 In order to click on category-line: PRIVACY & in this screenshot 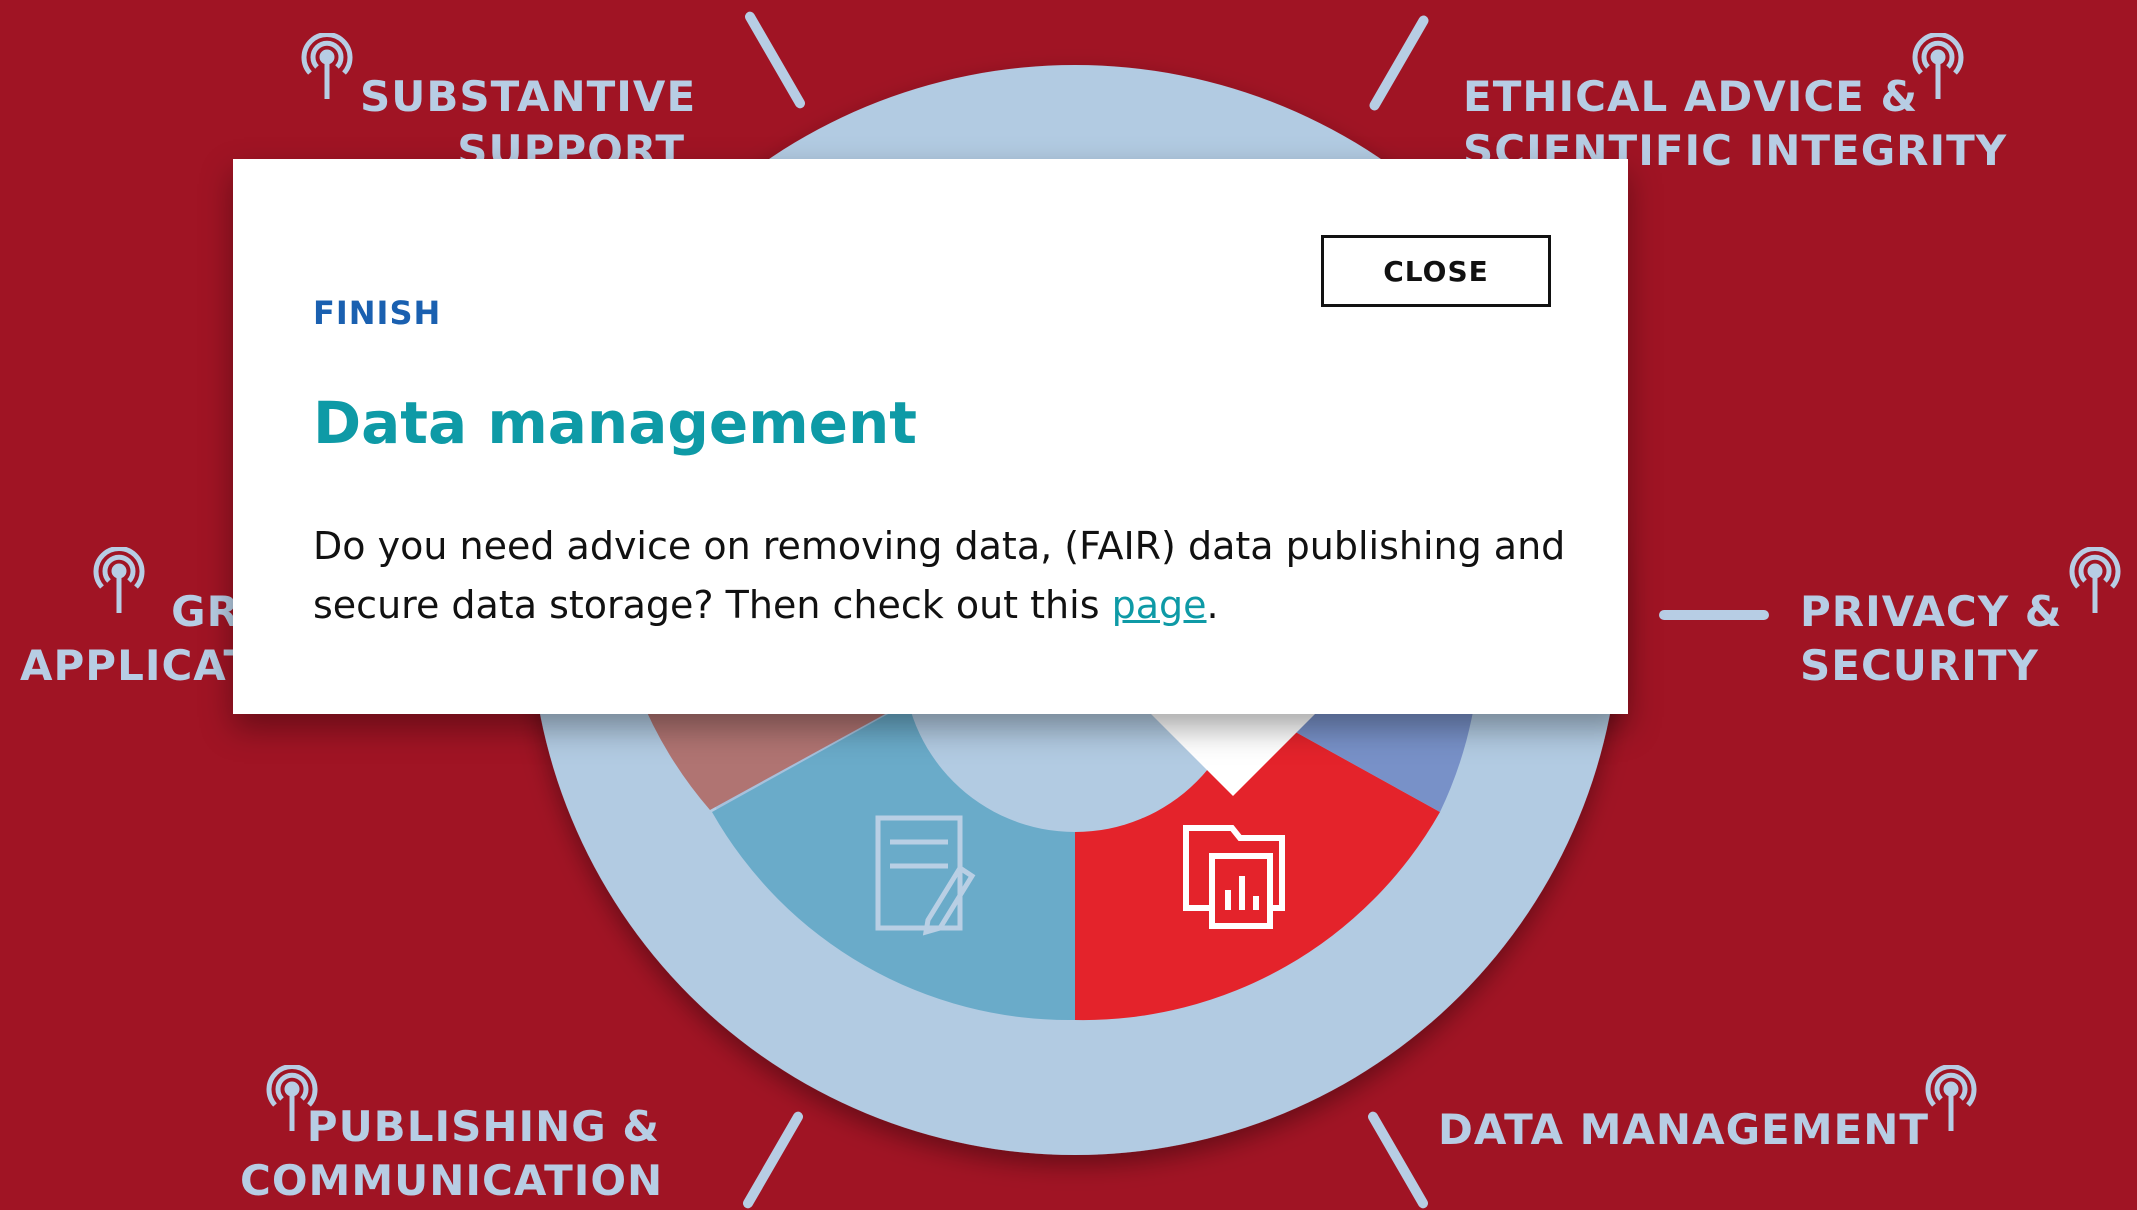, I will do `click(1931, 611)`.